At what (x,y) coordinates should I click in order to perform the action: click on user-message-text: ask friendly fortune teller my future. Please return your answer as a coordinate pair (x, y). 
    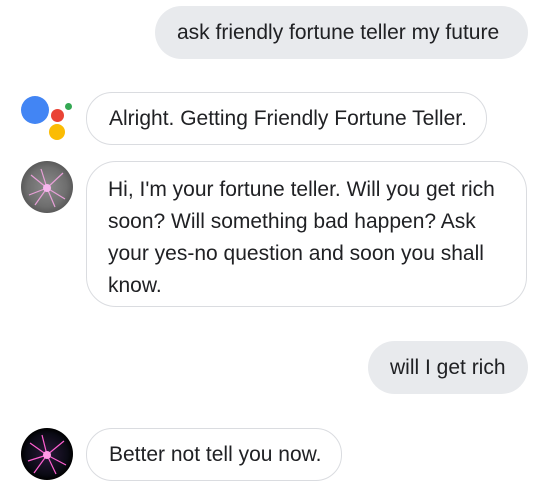
    Looking at the image, I should click on (338, 32).